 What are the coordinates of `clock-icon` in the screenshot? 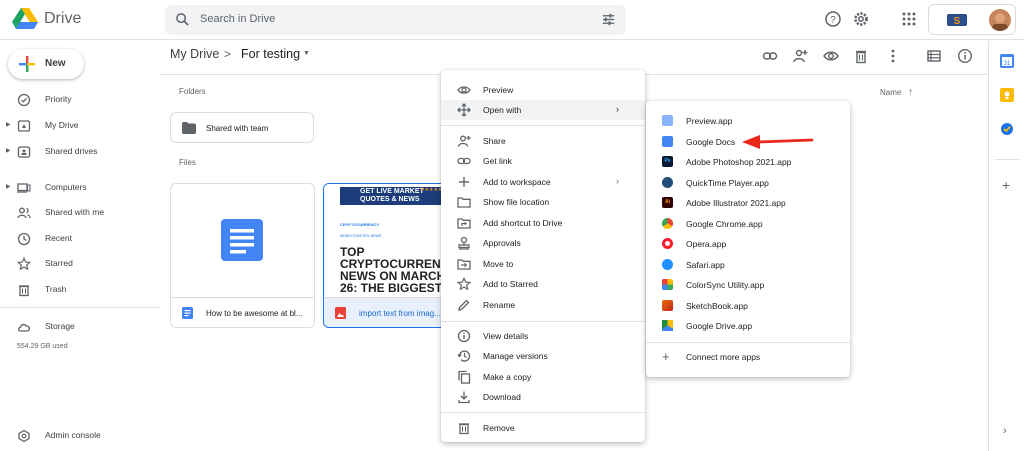 It's located at (24, 239).